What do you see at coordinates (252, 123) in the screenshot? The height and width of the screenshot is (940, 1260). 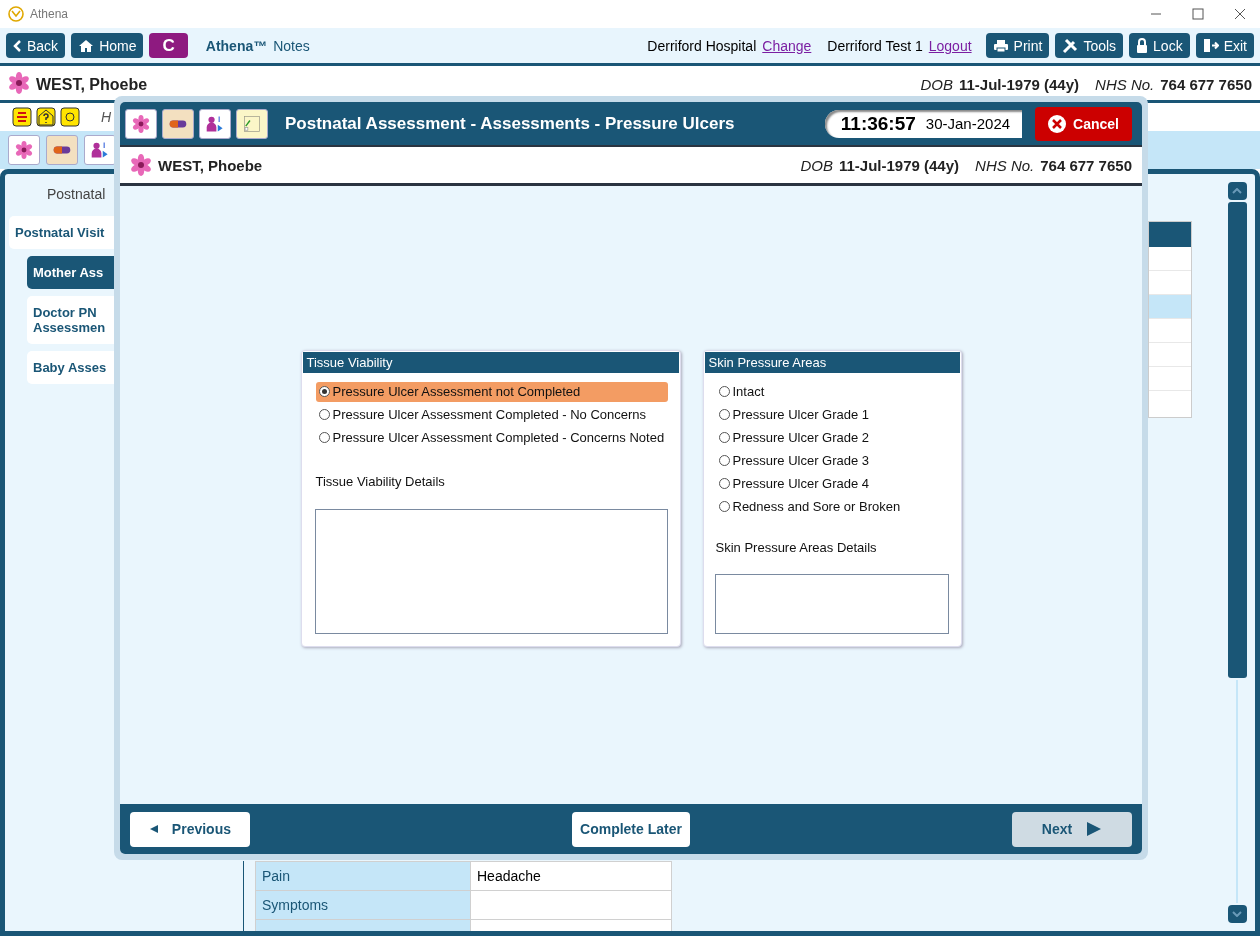 I see `notepad-button` at bounding box center [252, 123].